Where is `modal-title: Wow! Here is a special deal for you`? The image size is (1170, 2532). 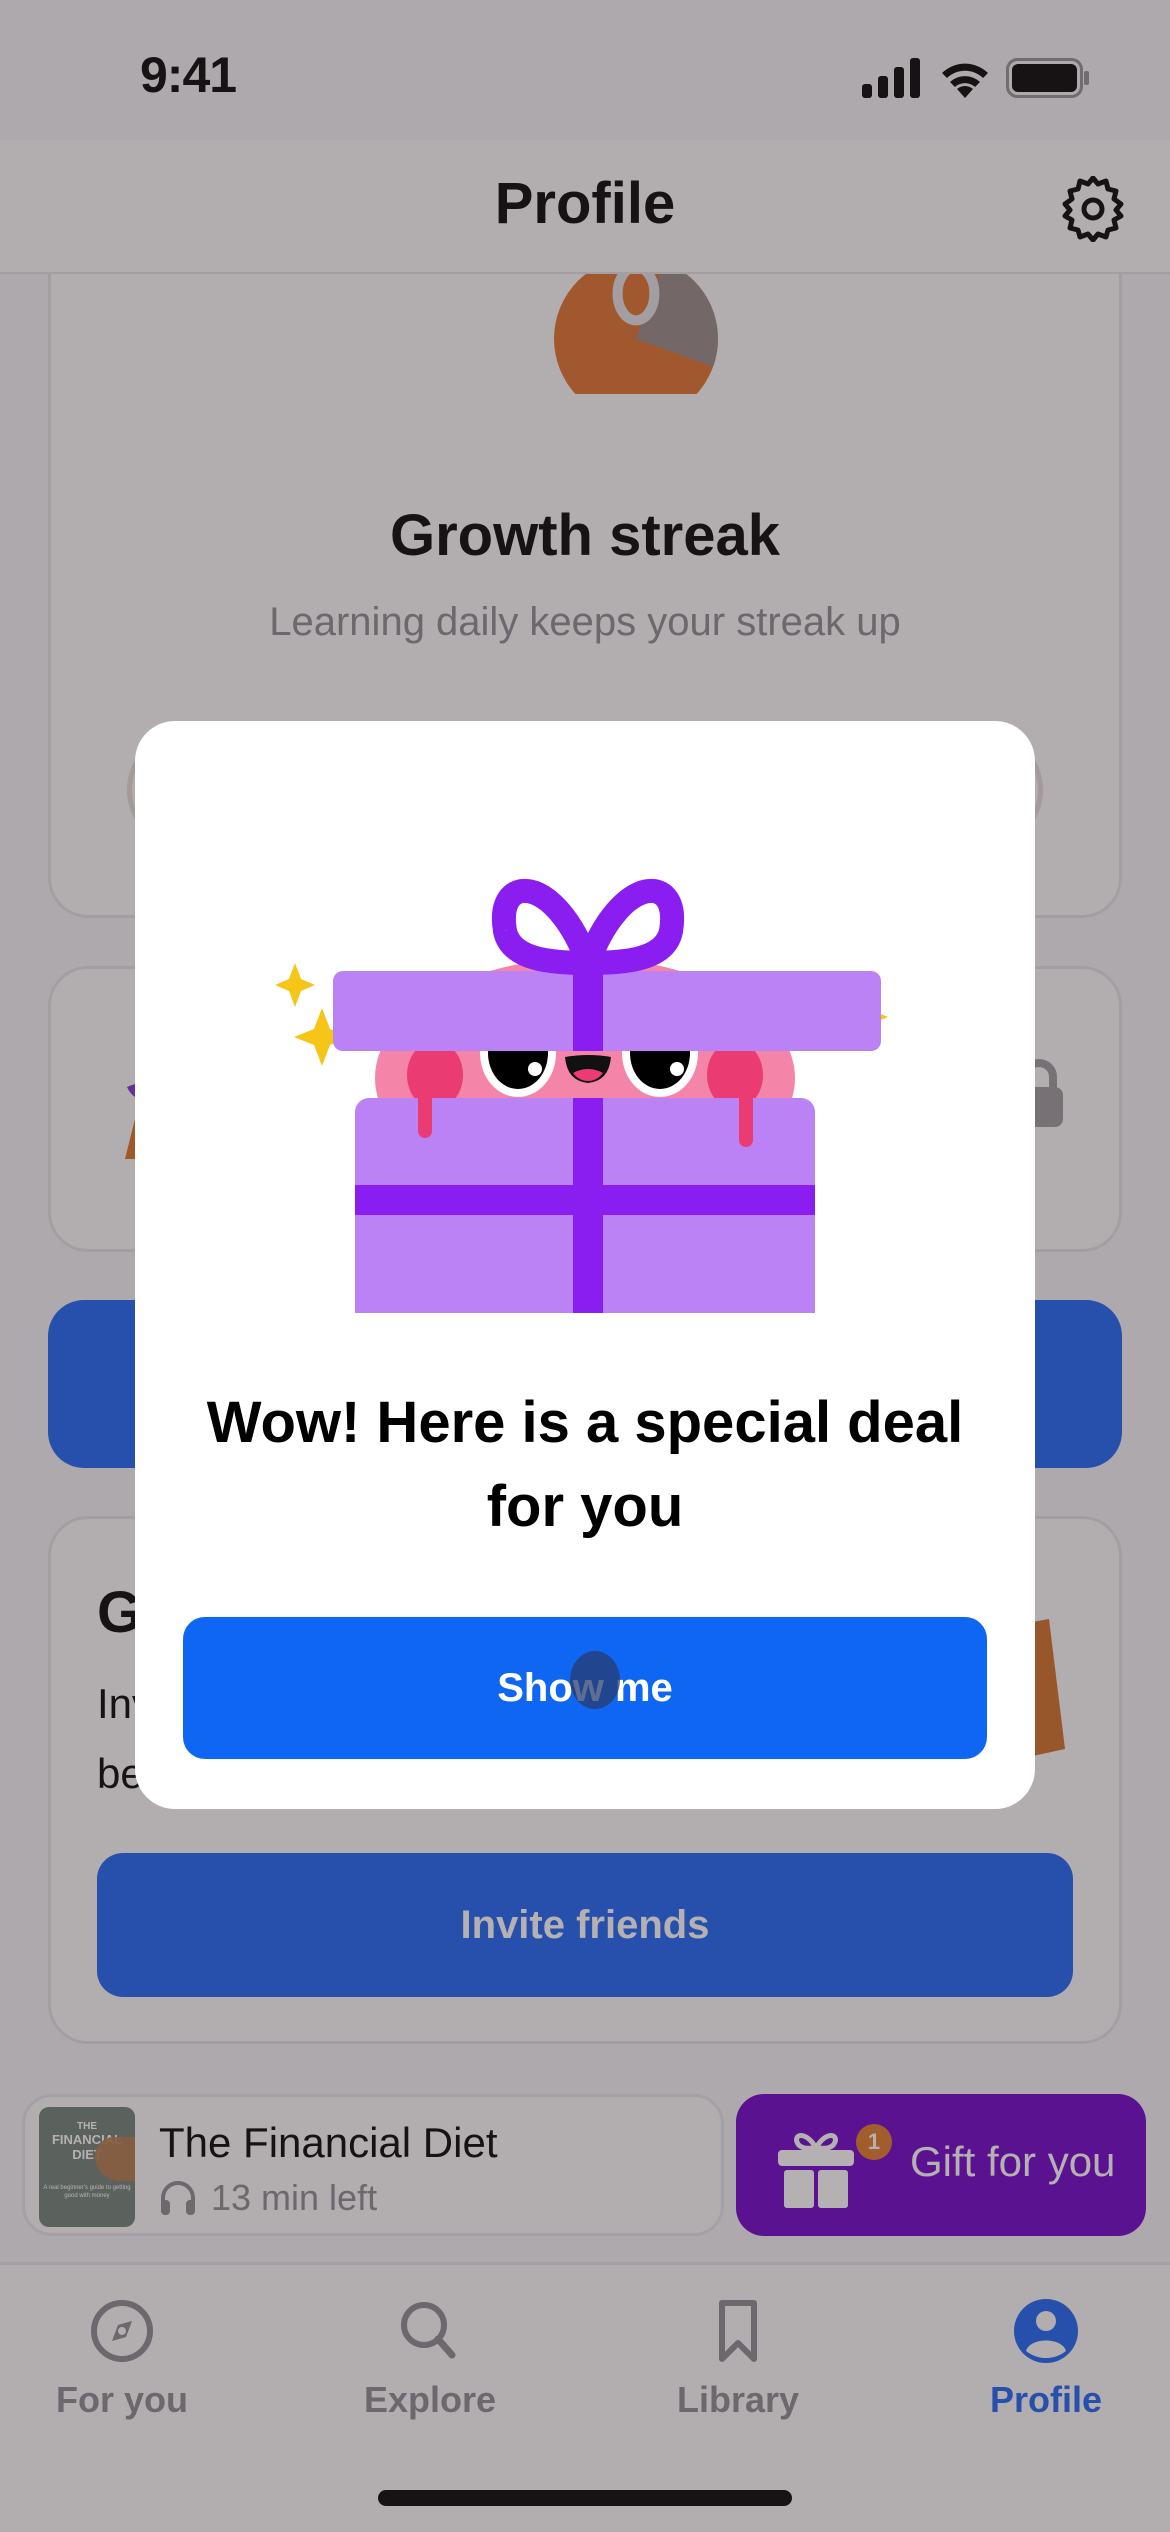
modal-title: Wow! Here is a special deal for you is located at coordinates (585, 1464).